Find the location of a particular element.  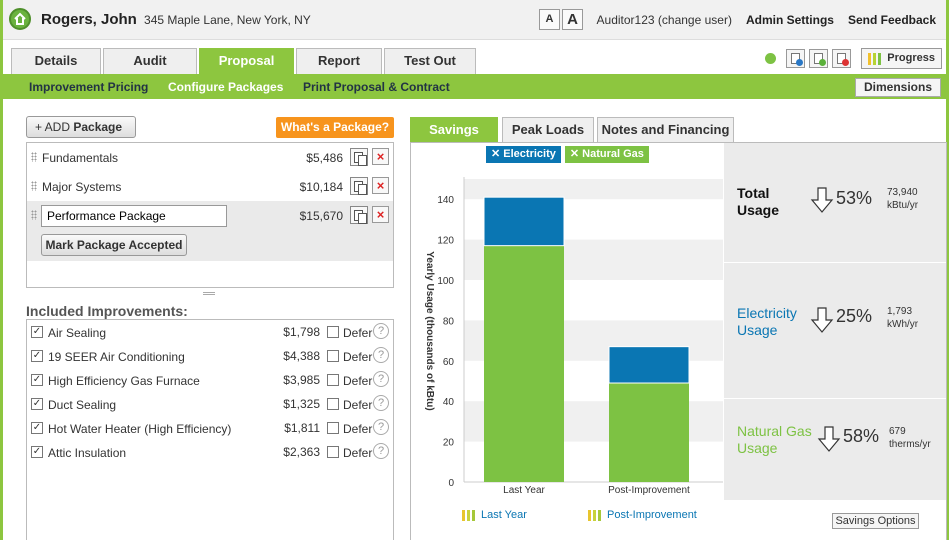

bar-electricity is located at coordinates (524, 221).